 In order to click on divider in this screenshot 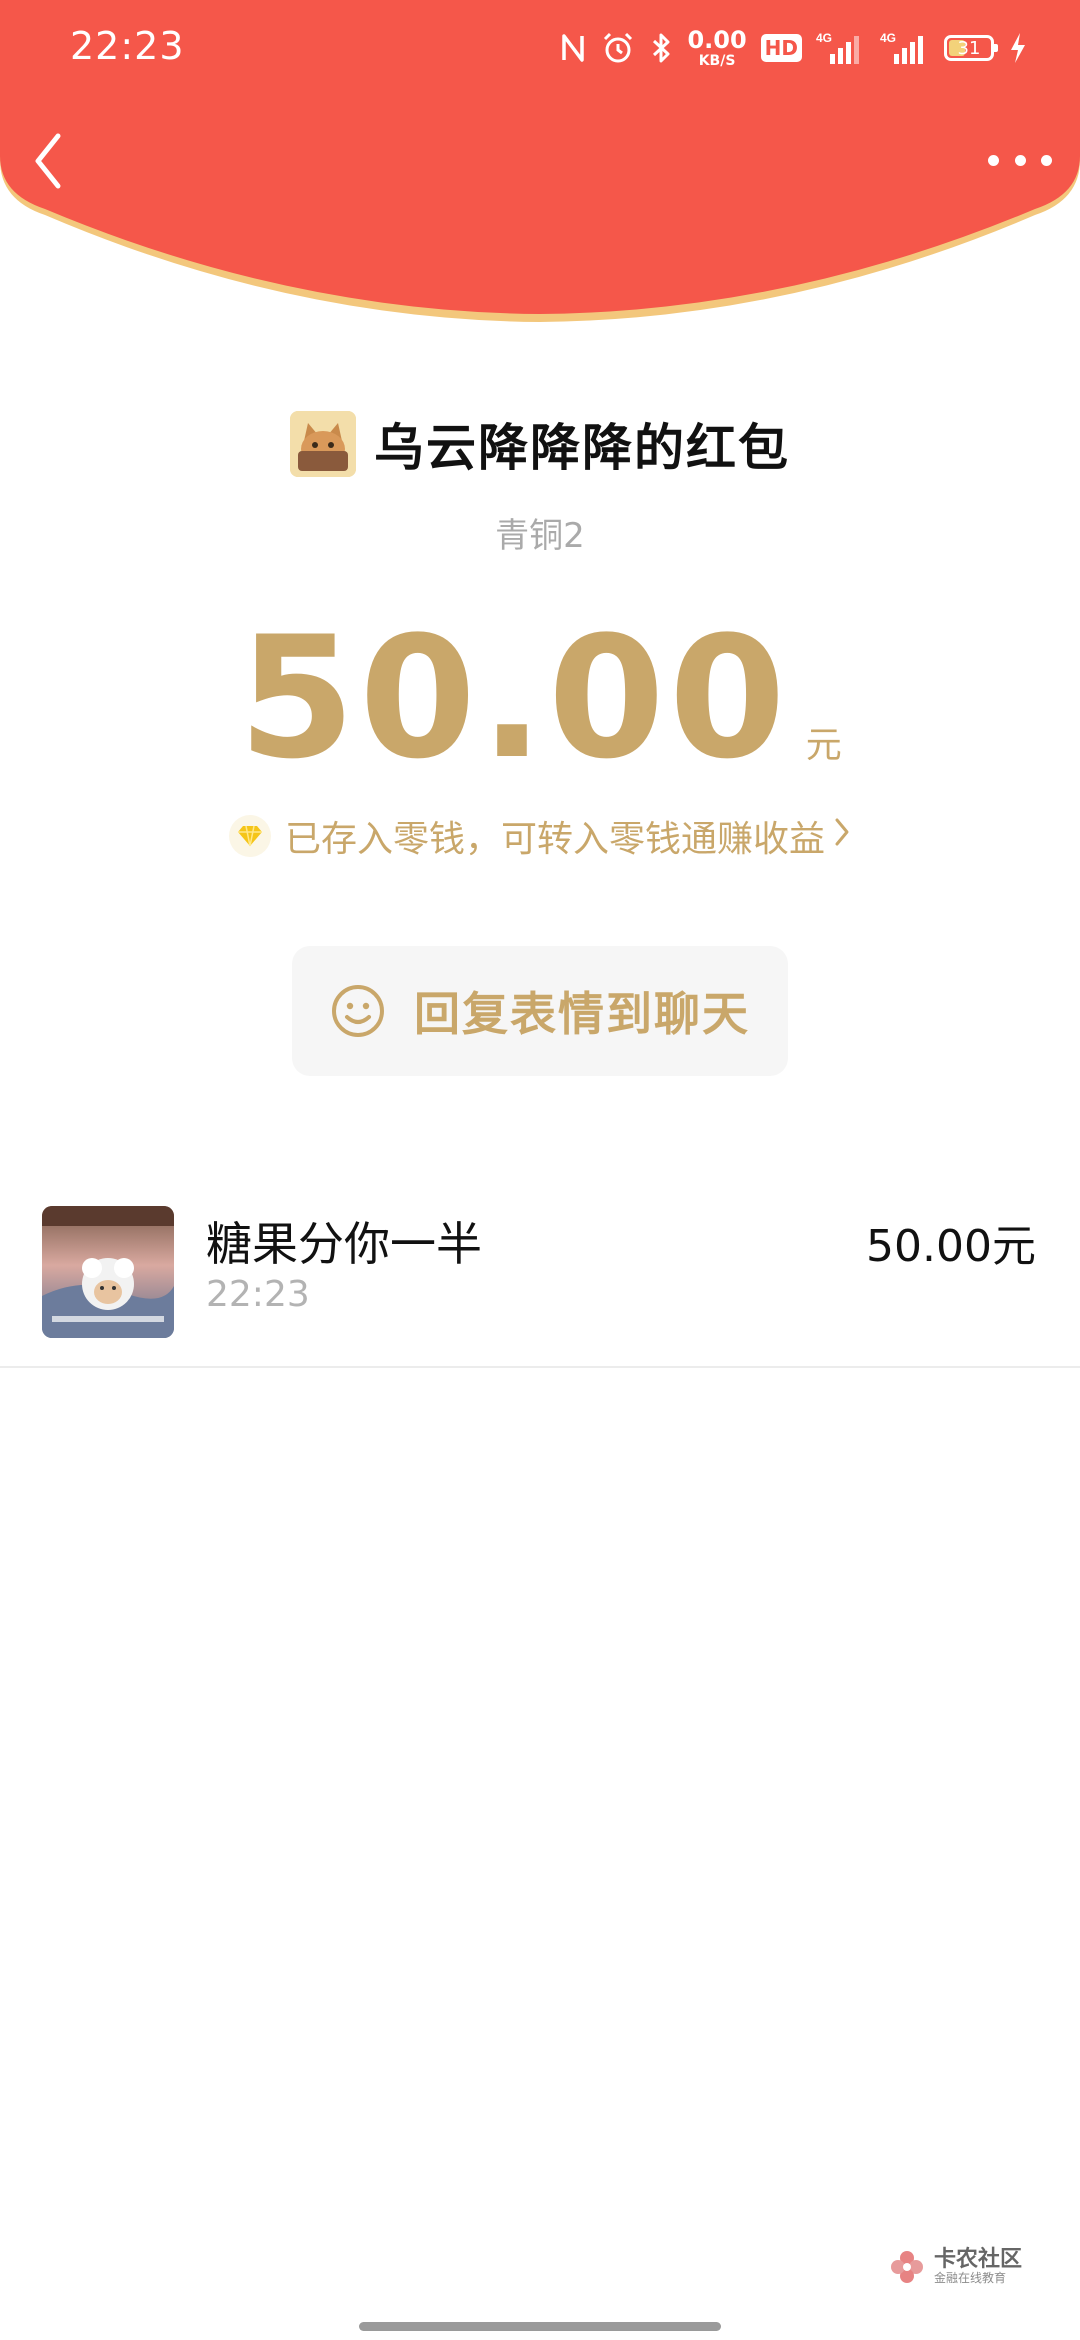, I will do `click(540, 1367)`.